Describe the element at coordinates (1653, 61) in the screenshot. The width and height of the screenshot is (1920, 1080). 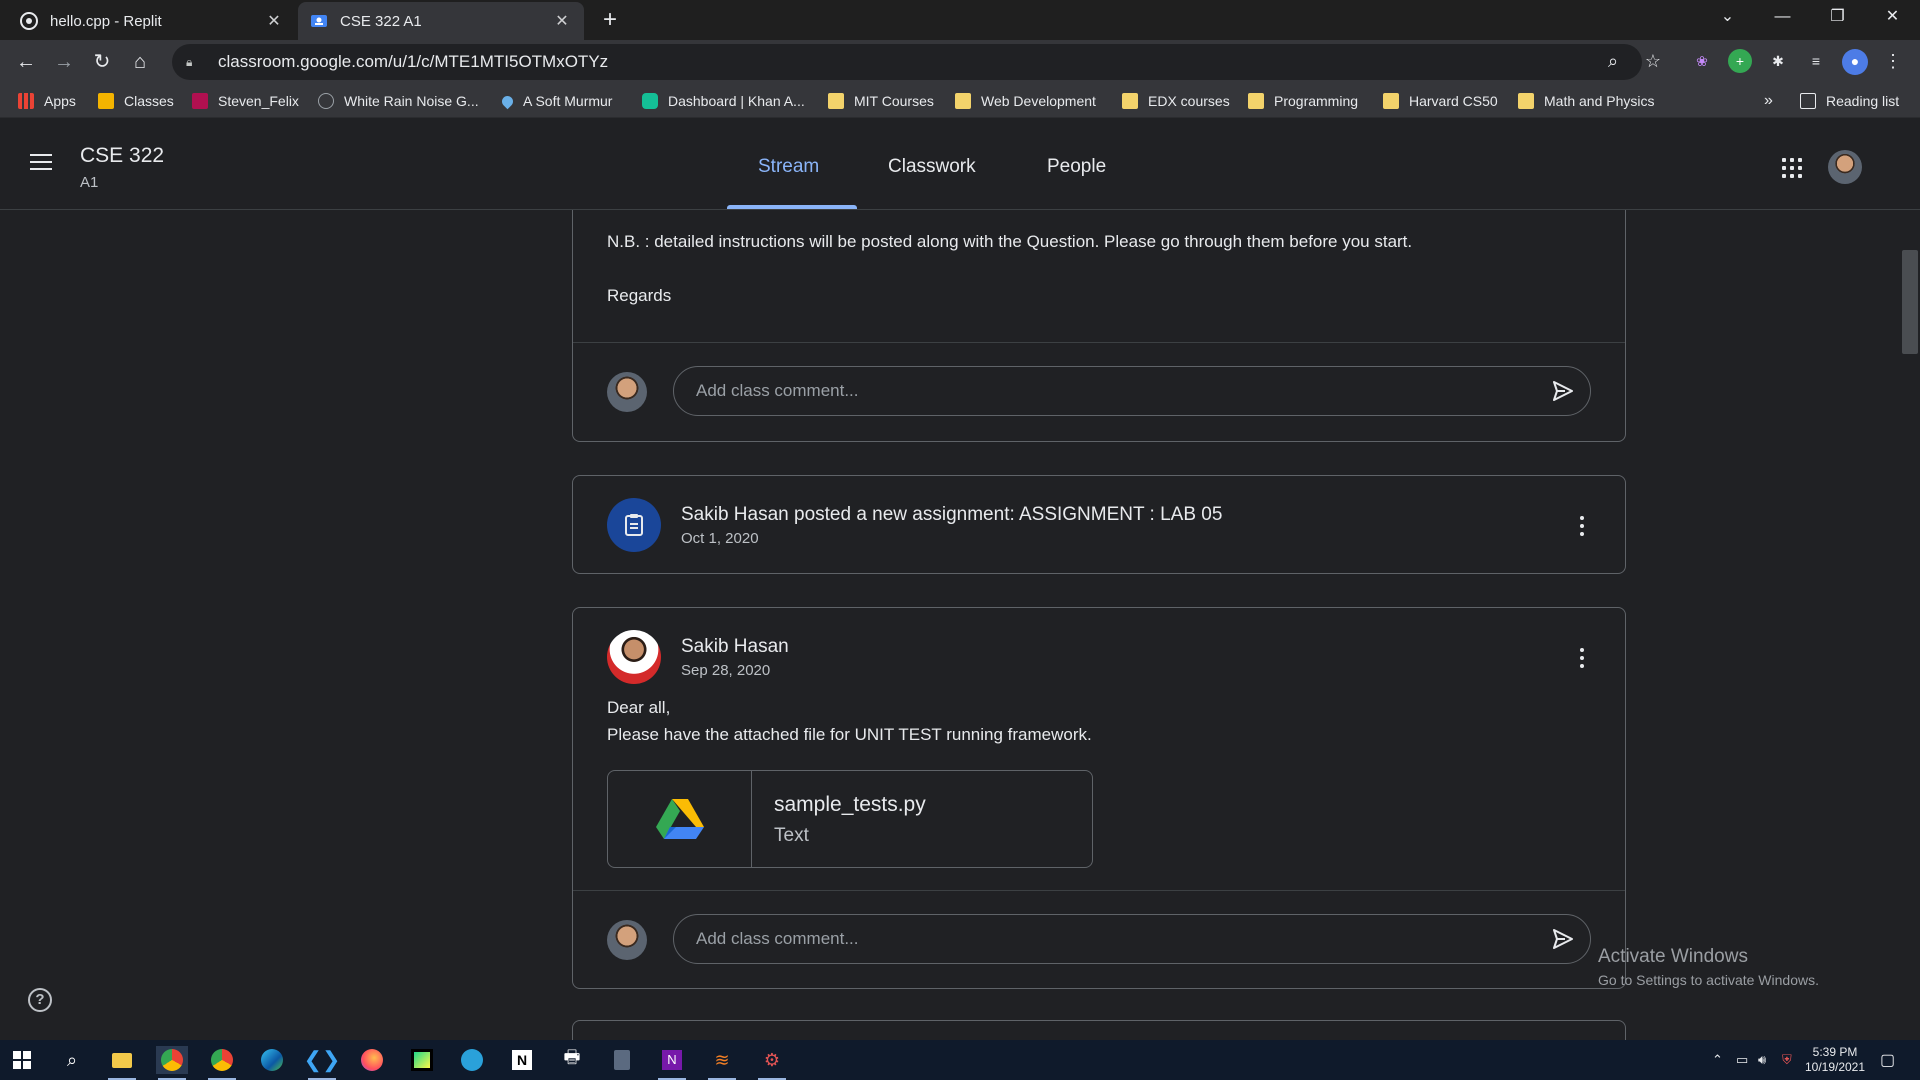
I see `bookmark-star-icon: ☆` at that location.